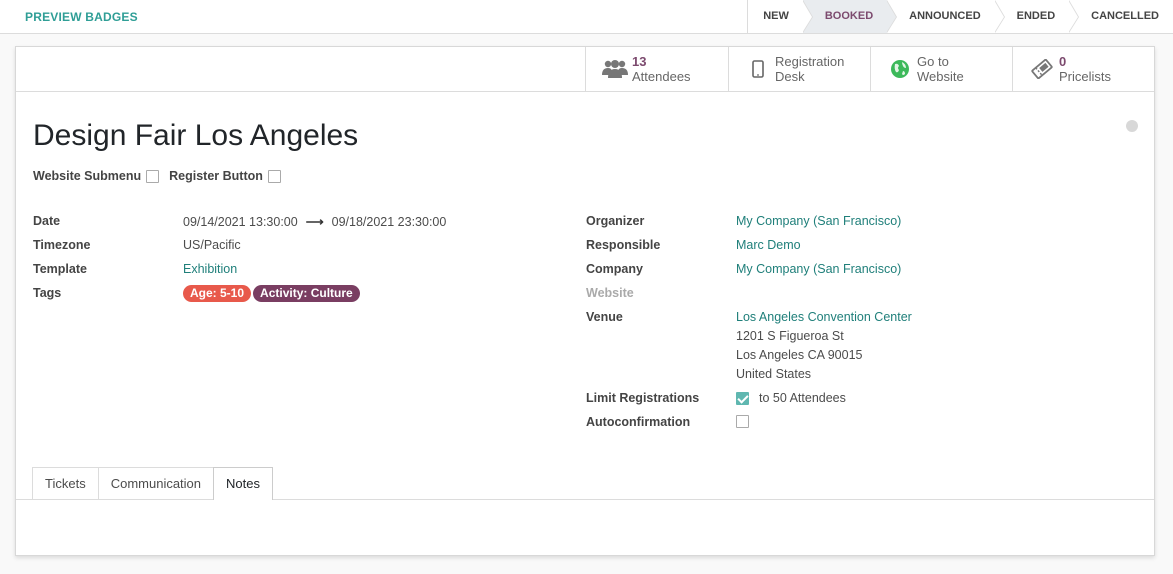 The image size is (1173, 574). I want to click on go-to-website-line1: Go to, so click(933, 61).